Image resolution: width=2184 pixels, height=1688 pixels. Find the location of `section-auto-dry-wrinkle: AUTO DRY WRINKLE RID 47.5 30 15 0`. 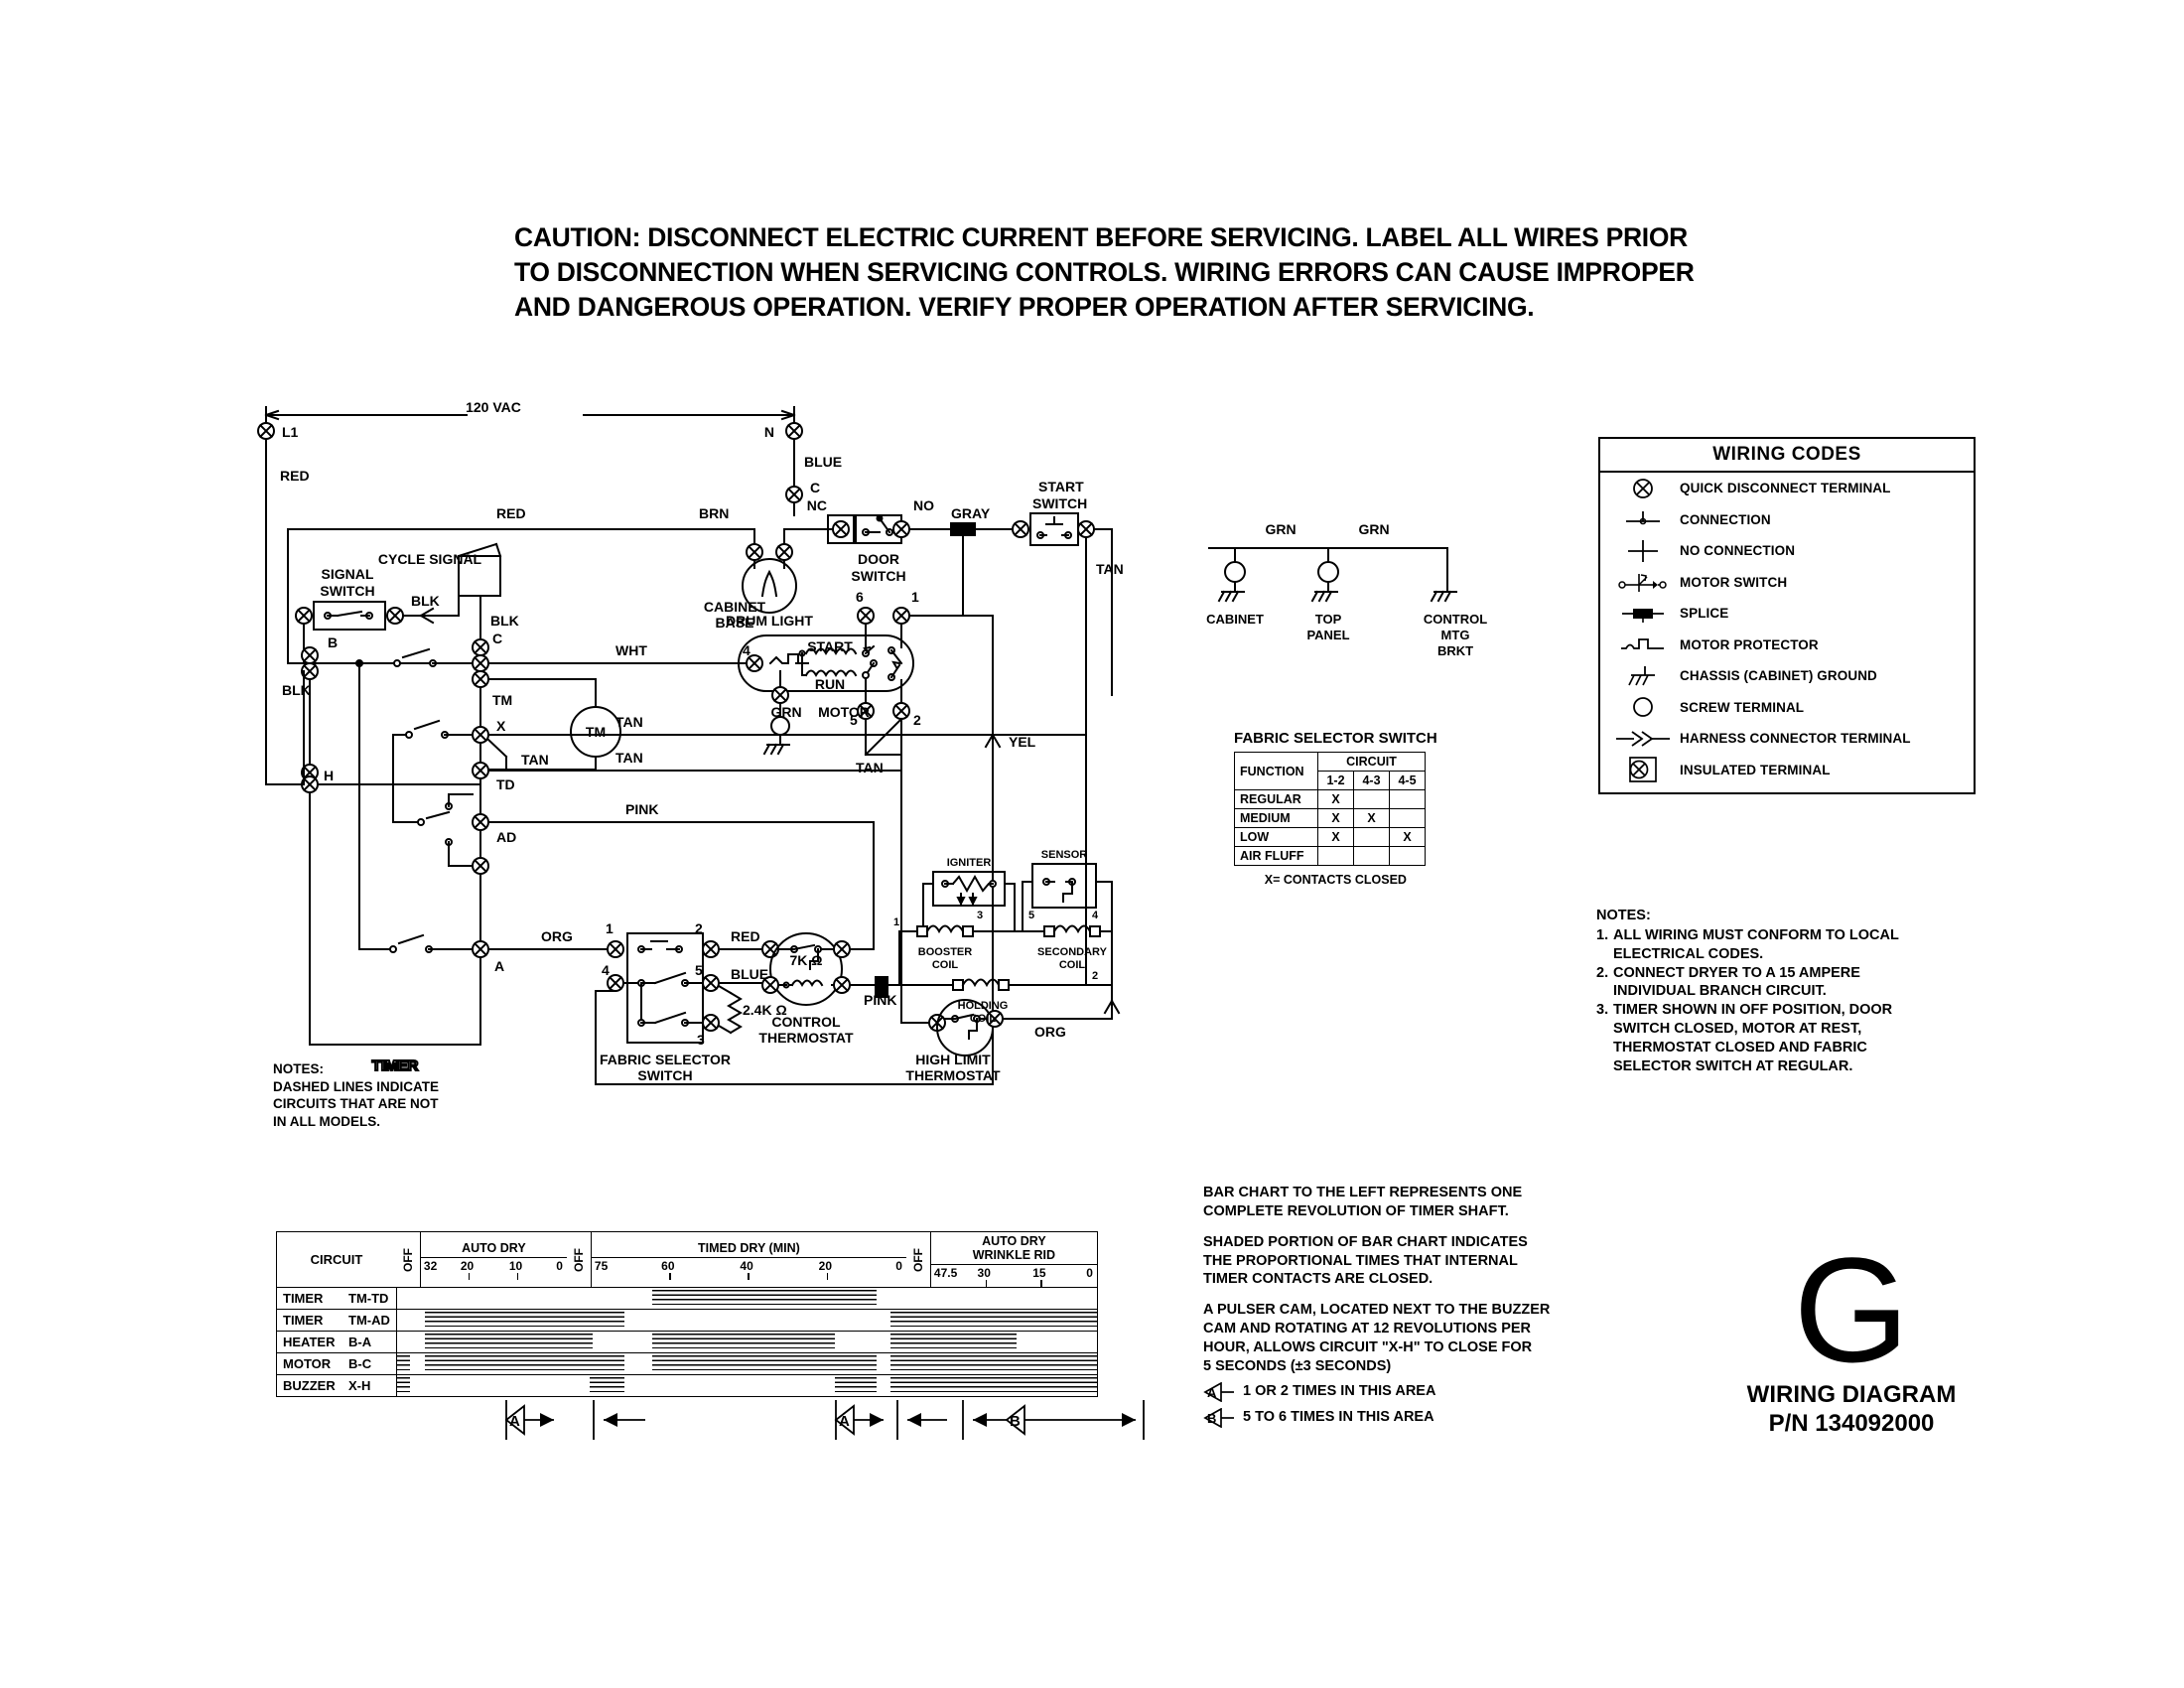

section-auto-dry-wrinkle: AUTO DRY WRINKLE RID 47.5 30 15 0 is located at coordinates (1013, 1259).